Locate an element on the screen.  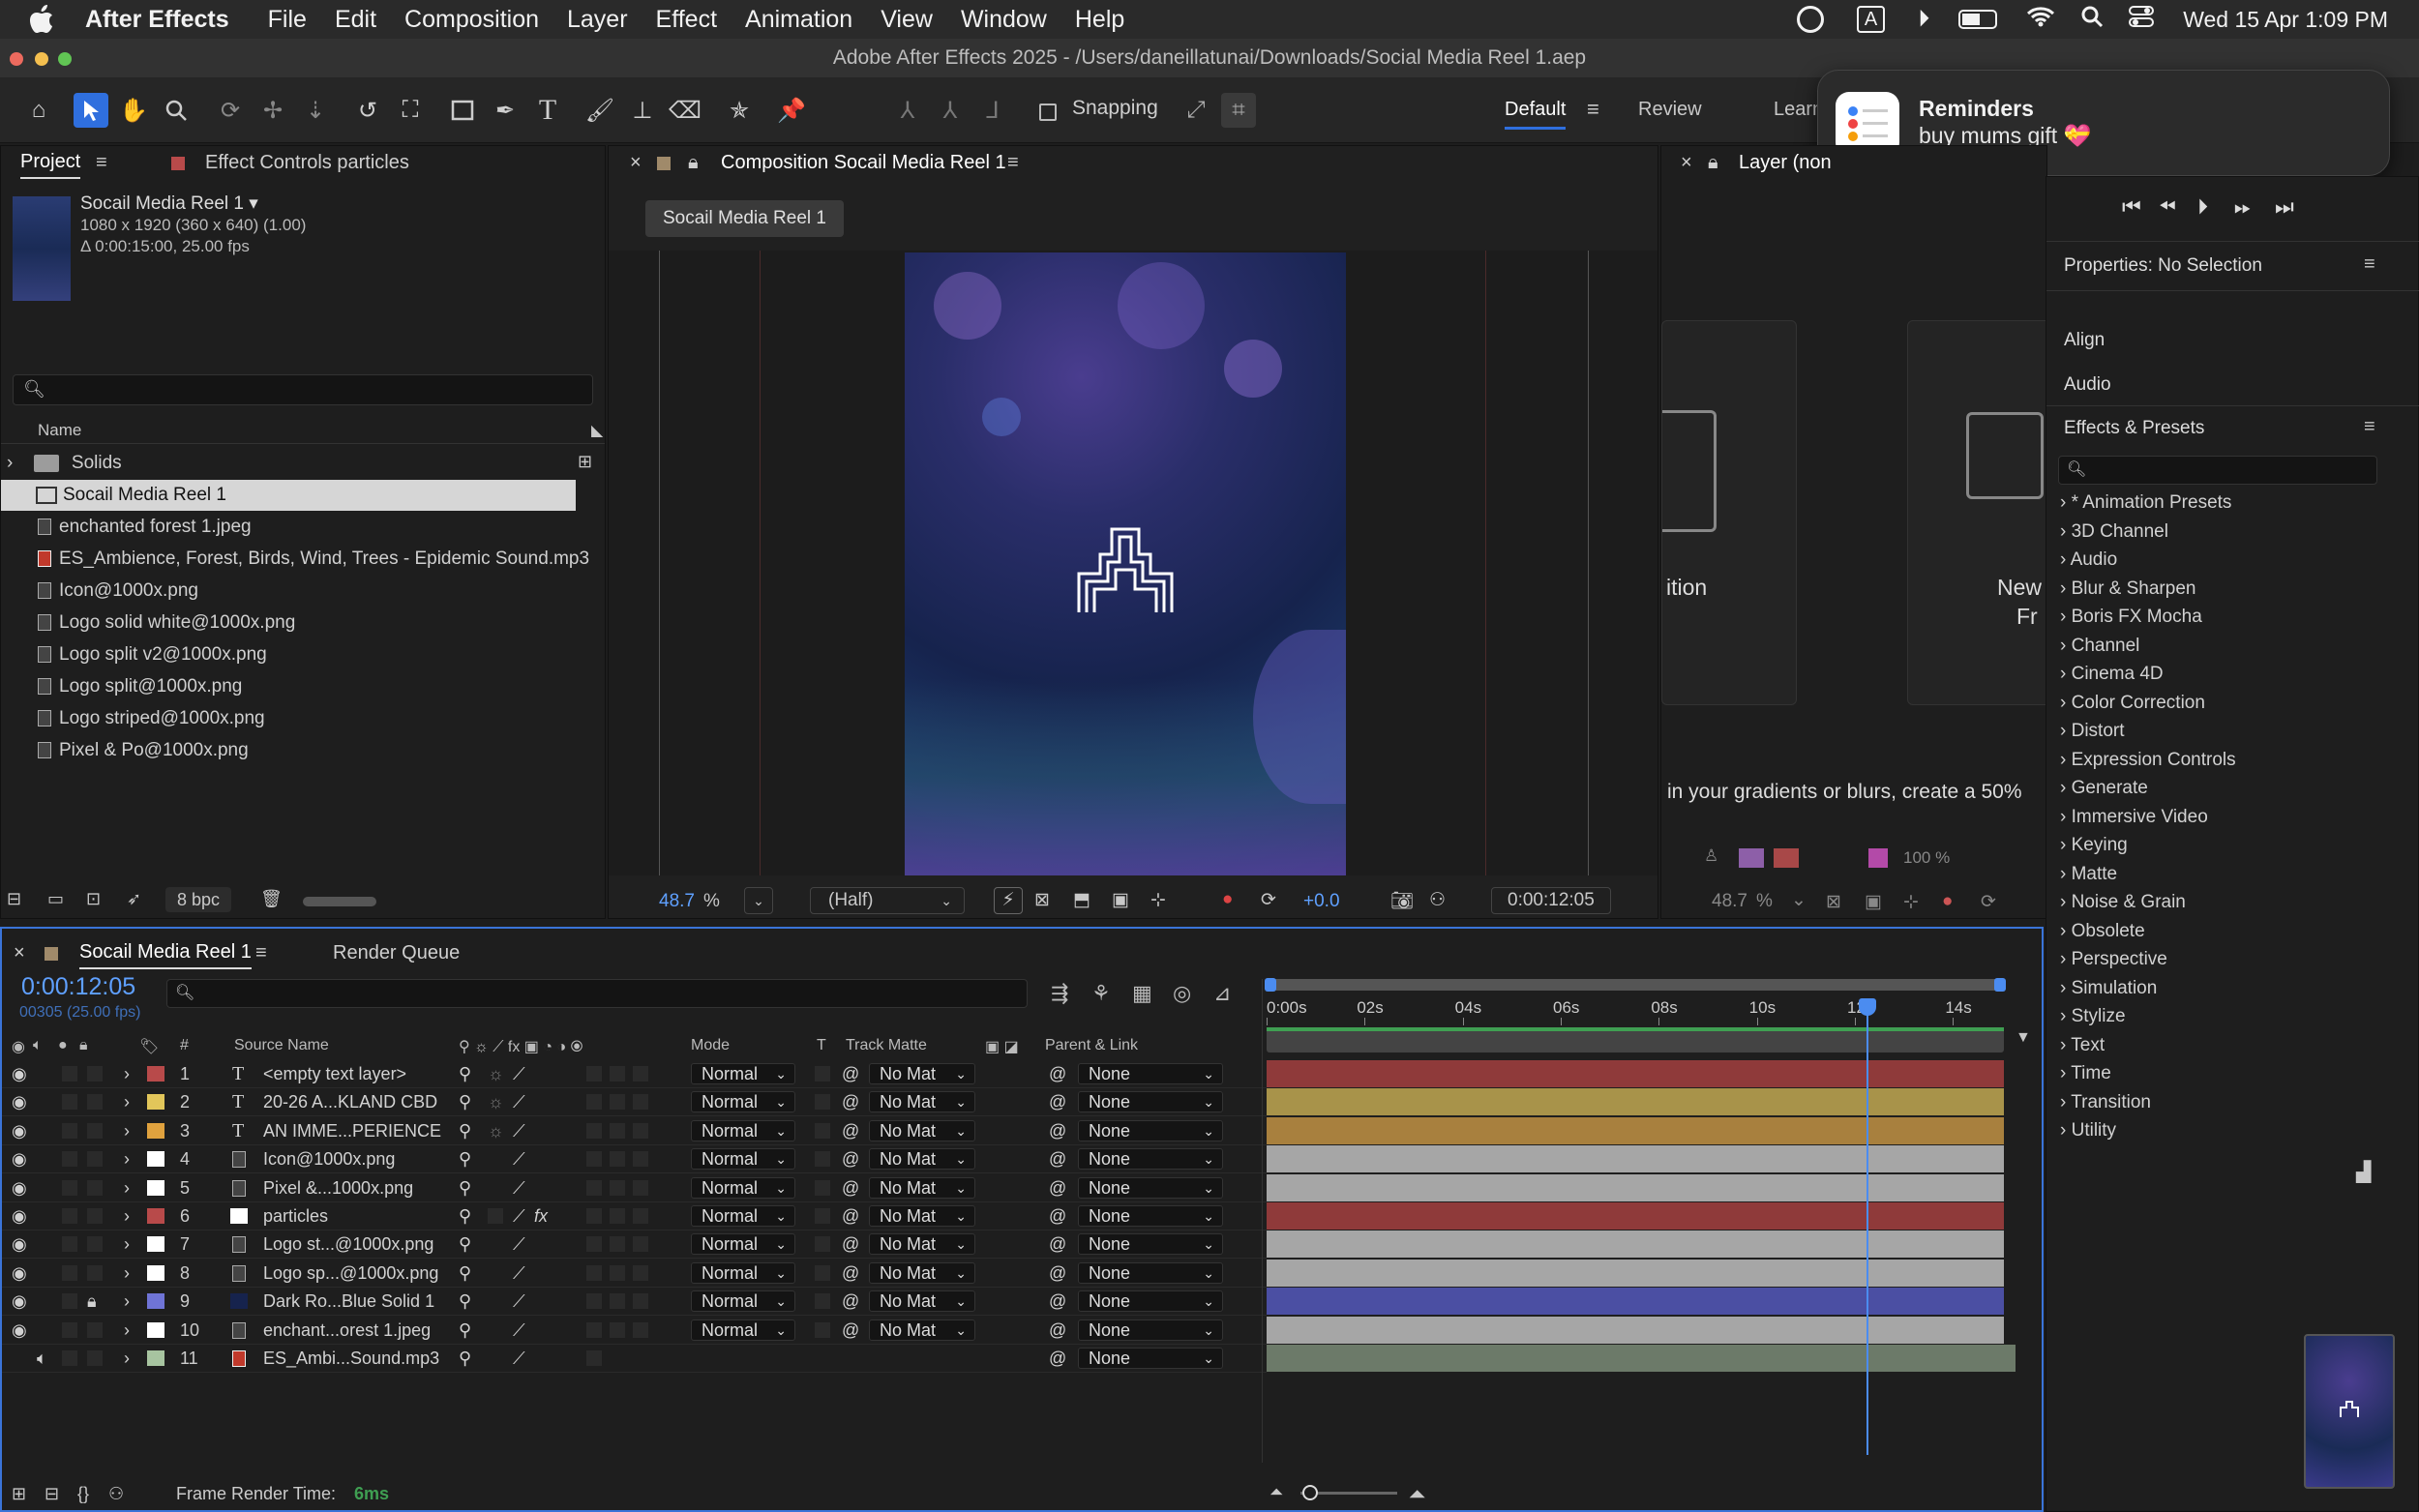
layer-source-name: 20-26 A...KLAND CBD is located at coordinates (350, 1101).